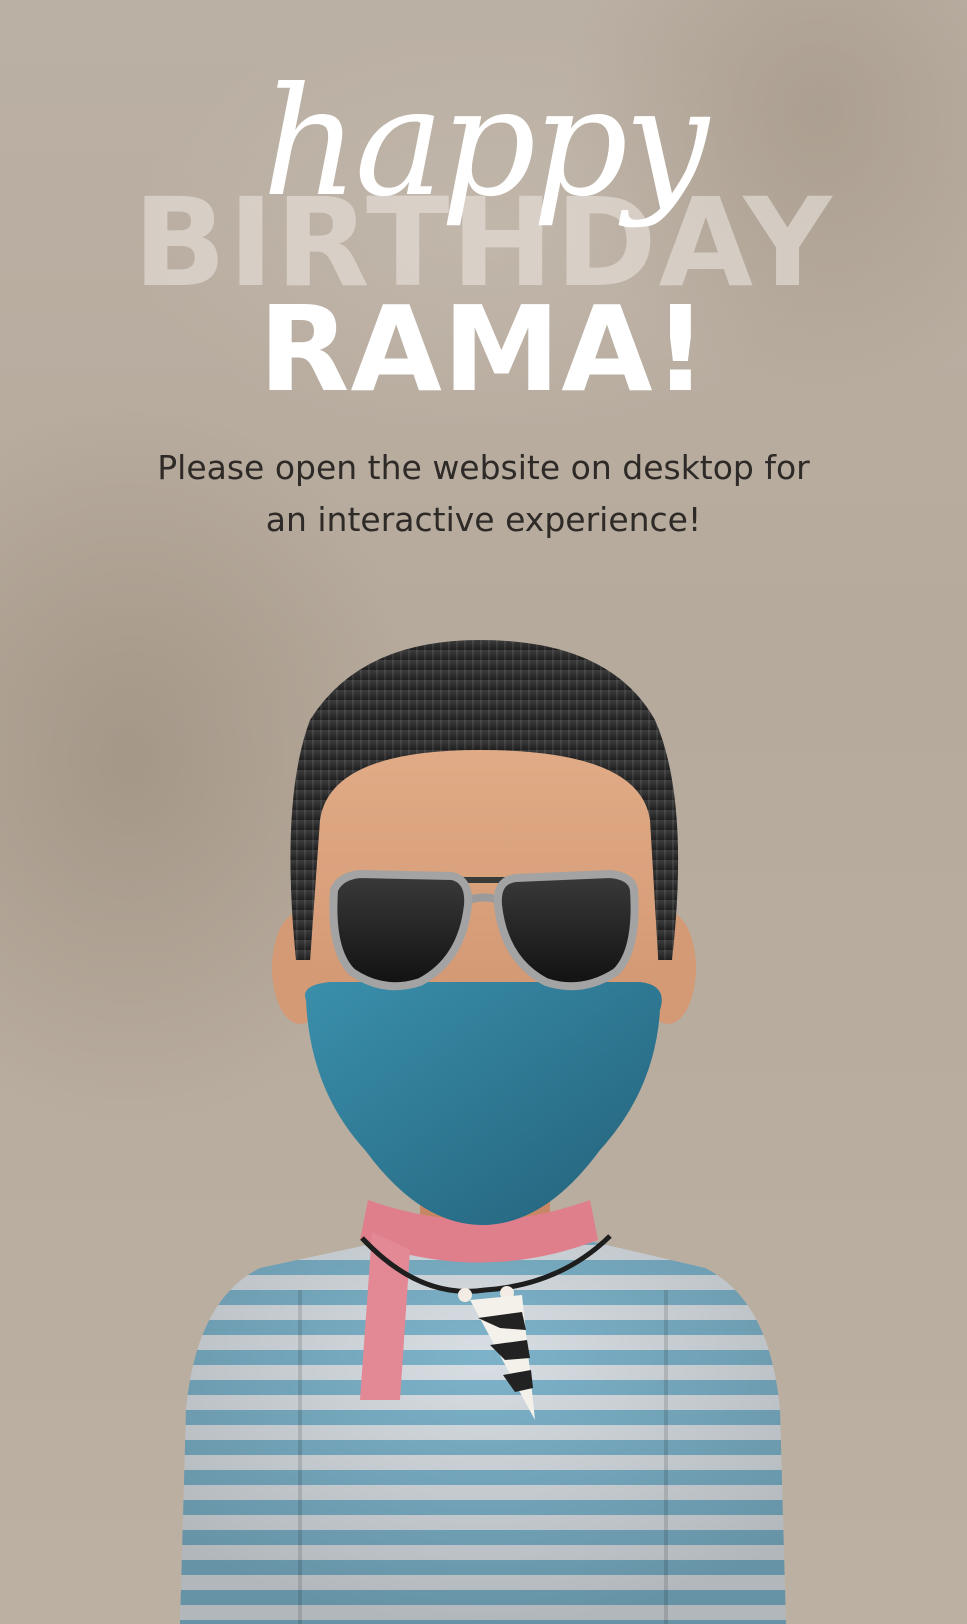 The image size is (967, 1624). What do you see at coordinates (483, 1103) in the screenshot?
I see `face-mask` at bounding box center [483, 1103].